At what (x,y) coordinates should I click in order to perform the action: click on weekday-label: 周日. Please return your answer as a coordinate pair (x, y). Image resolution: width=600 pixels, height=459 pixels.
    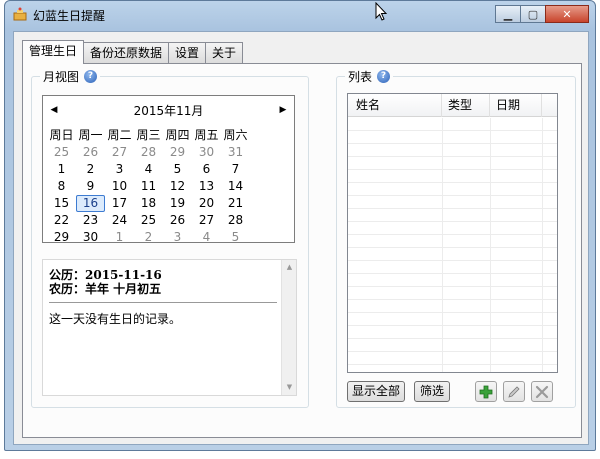
    Looking at the image, I should click on (61, 135).